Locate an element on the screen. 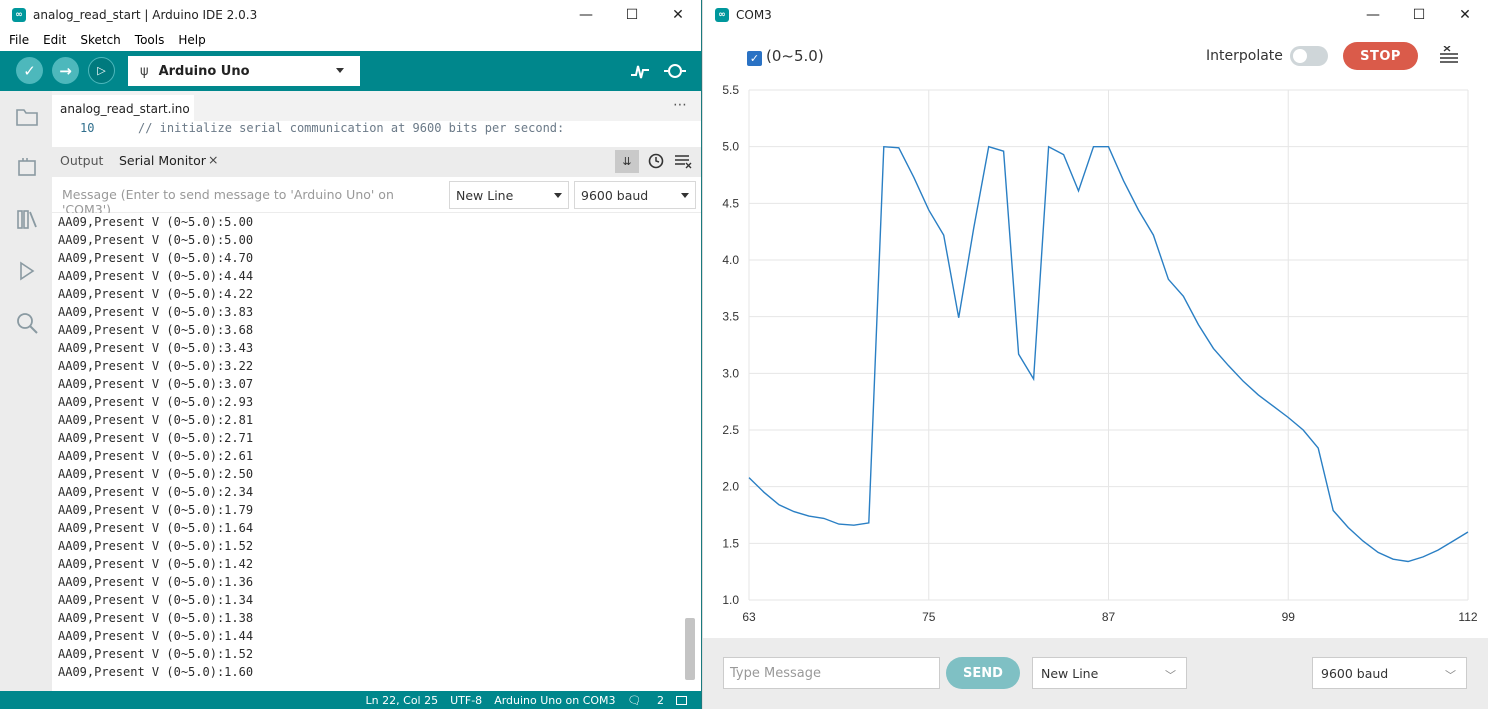 The height and width of the screenshot is (709, 1488). monitor-line: AA09,Present V (0~5.0):1.44 is located at coordinates (156, 636).